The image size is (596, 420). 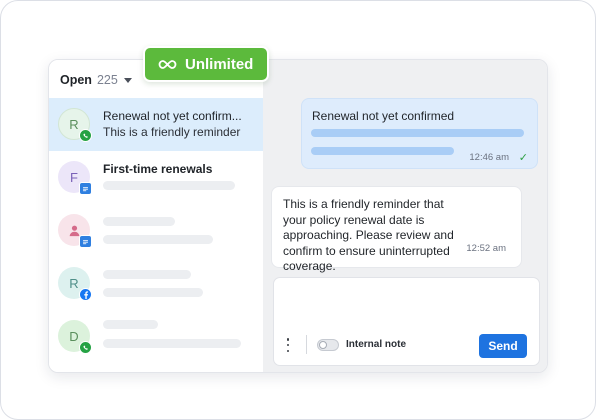 I want to click on conversation-count: 225, so click(x=107, y=80).